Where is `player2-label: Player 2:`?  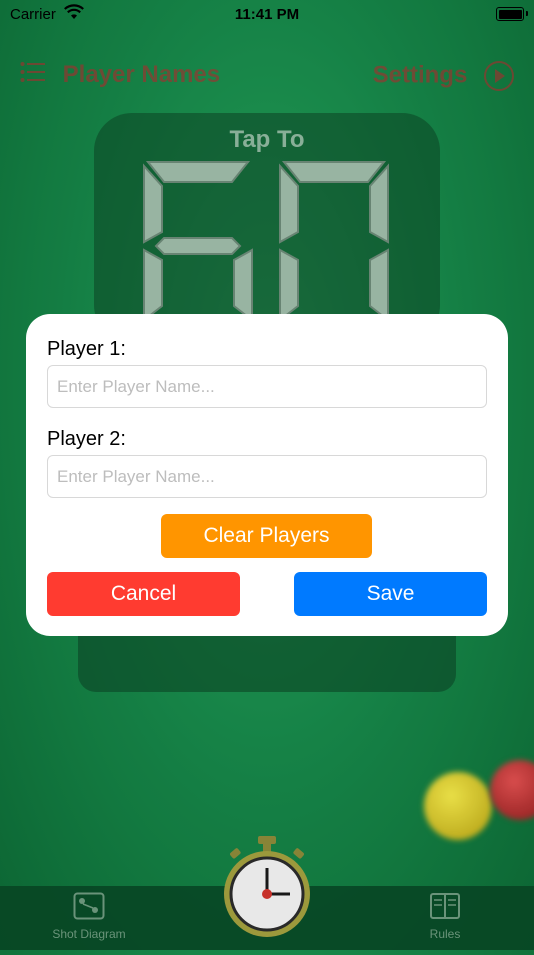 player2-label: Player 2: is located at coordinates (86, 439).